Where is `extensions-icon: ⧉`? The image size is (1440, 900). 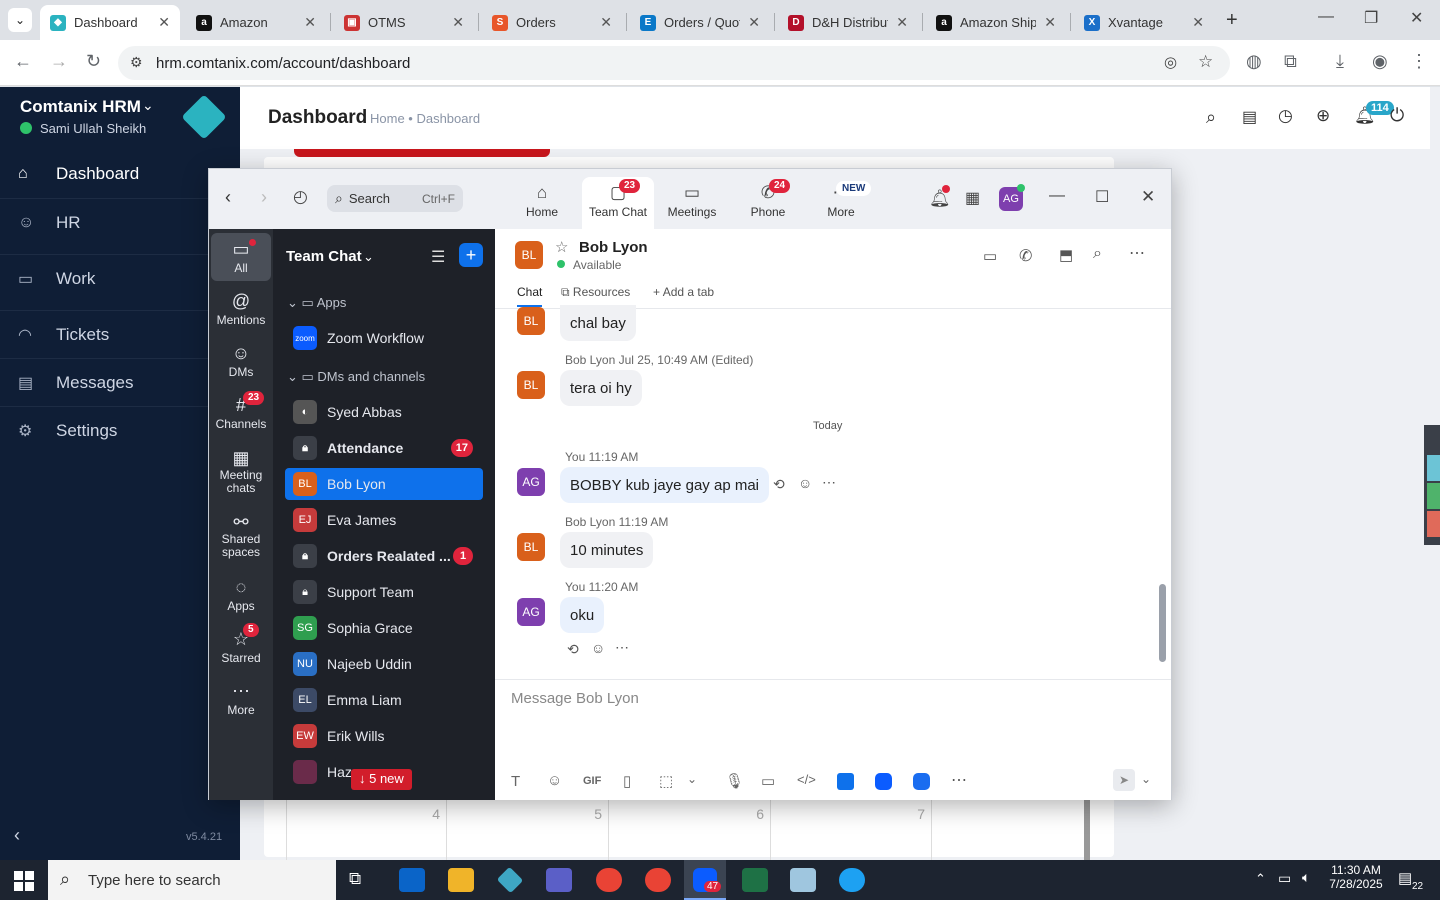
extensions-icon: ⧉ is located at coordinates (1290, 61).